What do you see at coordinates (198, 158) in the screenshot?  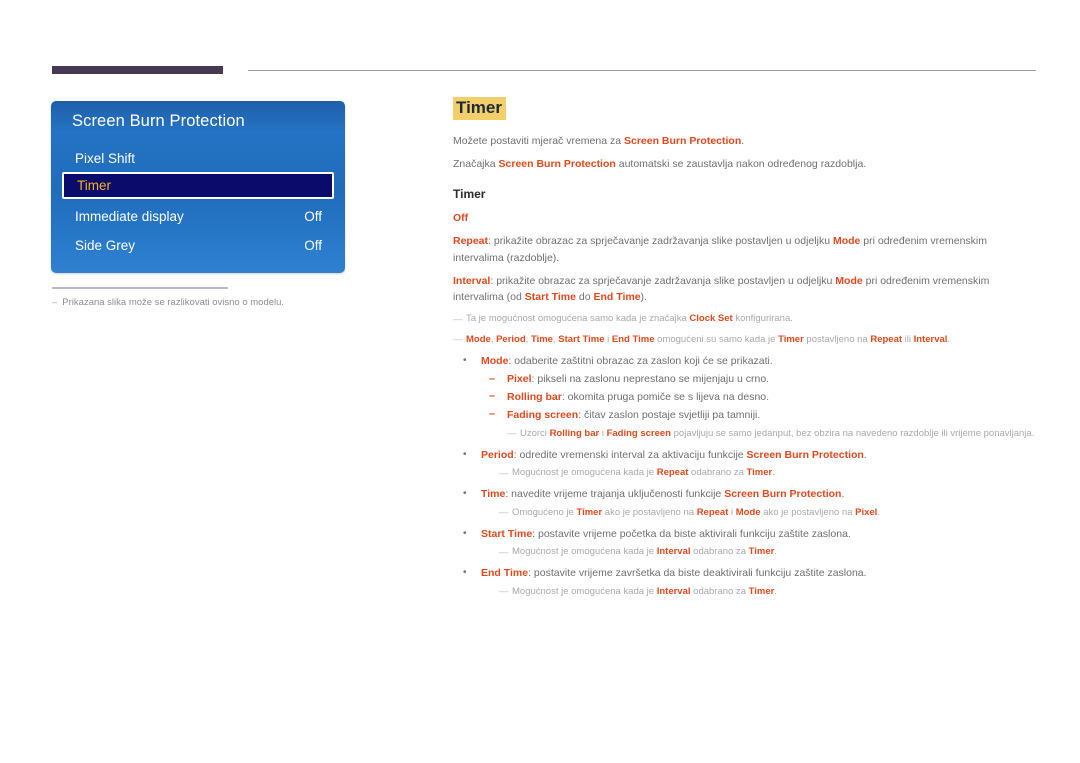 I see `osd-item-pixel-shift: Pixel Shift` at bounding box center [198, 158].